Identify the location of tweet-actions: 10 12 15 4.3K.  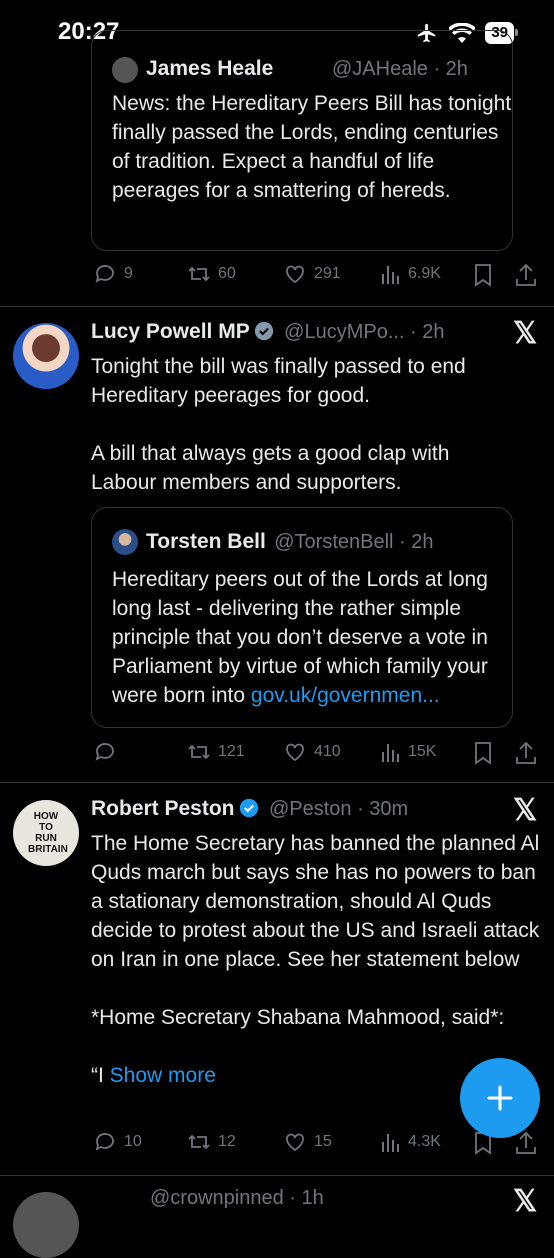
(277, 1143).